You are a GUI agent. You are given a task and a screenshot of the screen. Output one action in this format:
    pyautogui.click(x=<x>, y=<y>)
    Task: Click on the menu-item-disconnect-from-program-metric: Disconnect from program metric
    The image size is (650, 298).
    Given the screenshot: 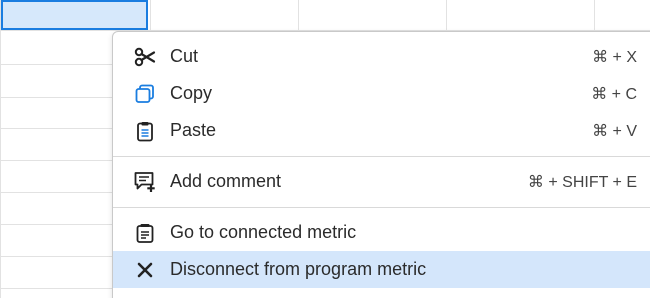 What is the action you would take?
    pyautogui.click(x=381, y=269)
    